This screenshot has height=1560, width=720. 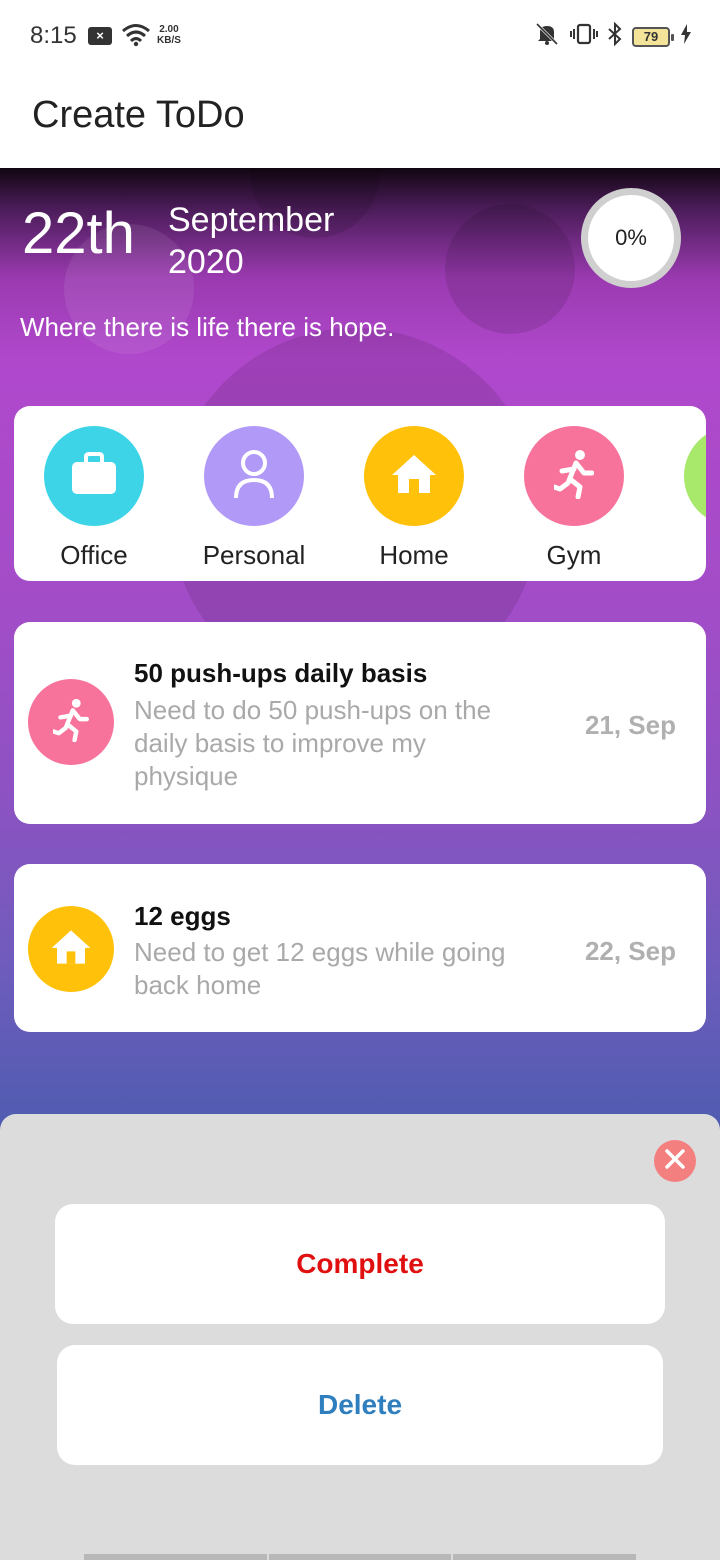 What do you see at coordinates (182, 916) in the screenshot?
I see `todo-title: 12 eggs` at bounding box center [182, 916].